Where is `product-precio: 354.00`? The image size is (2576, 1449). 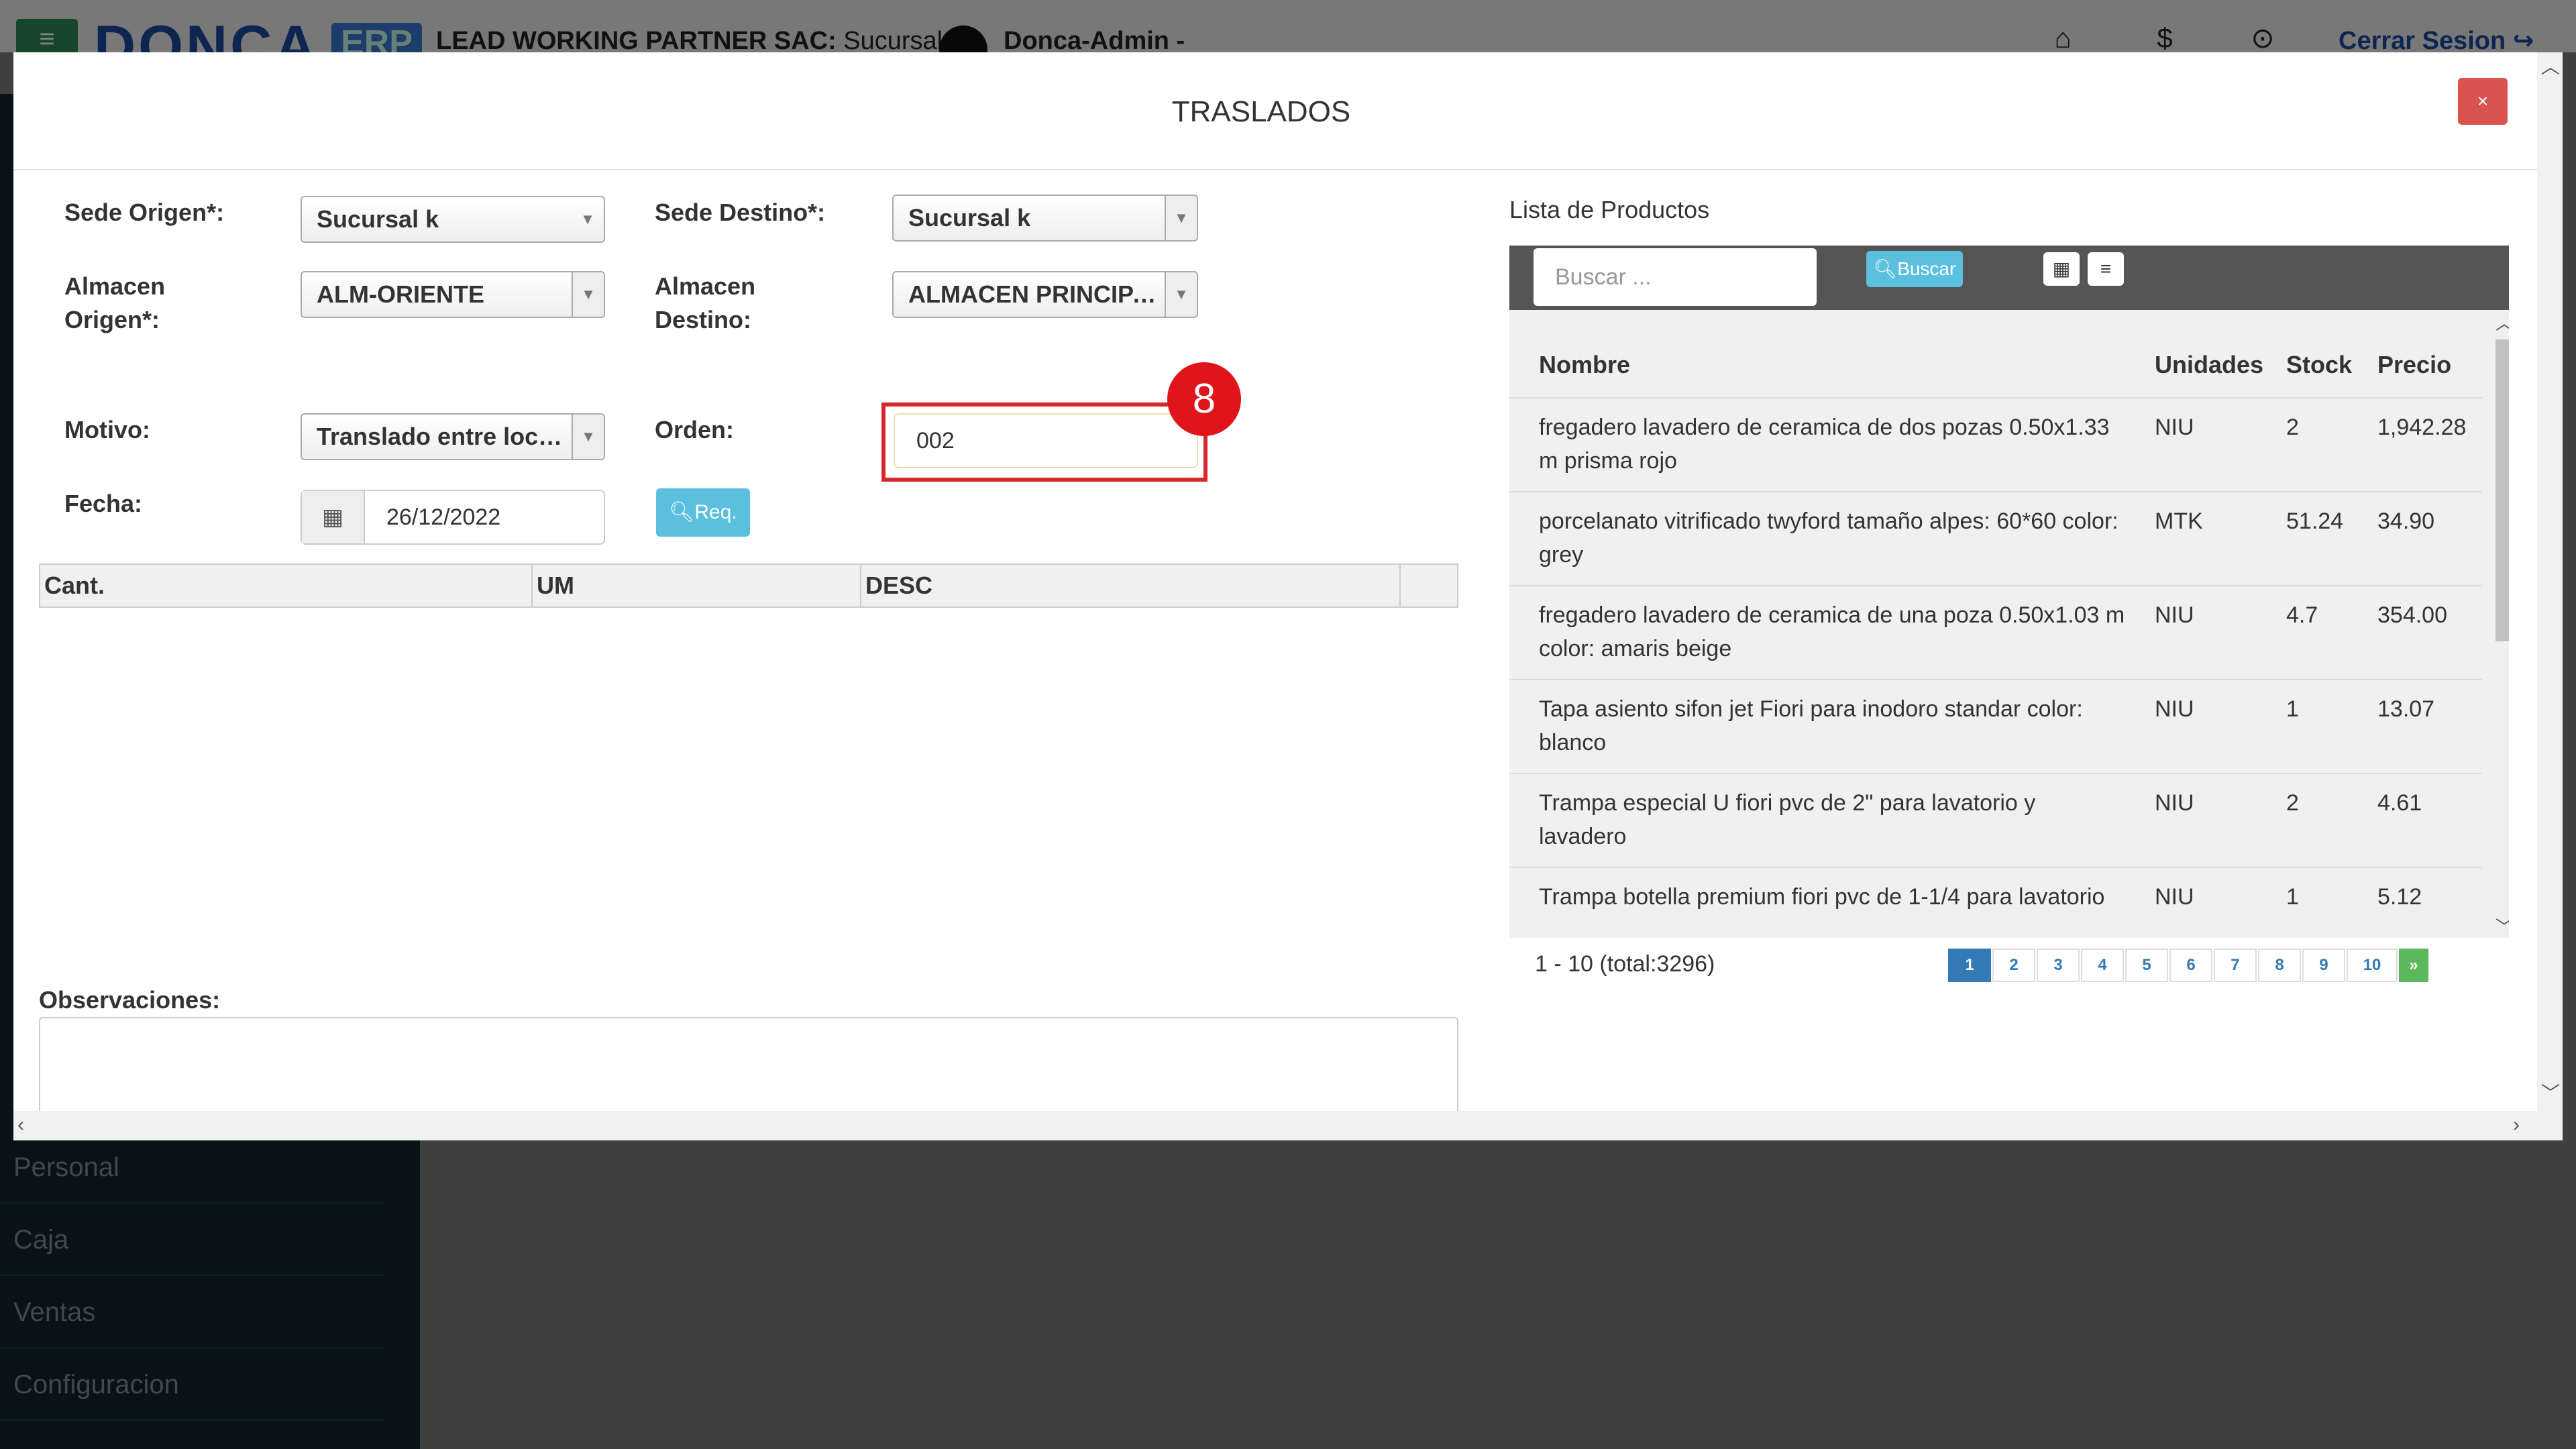
product-precio: 354.00 is located at coordinates (2412, 615).